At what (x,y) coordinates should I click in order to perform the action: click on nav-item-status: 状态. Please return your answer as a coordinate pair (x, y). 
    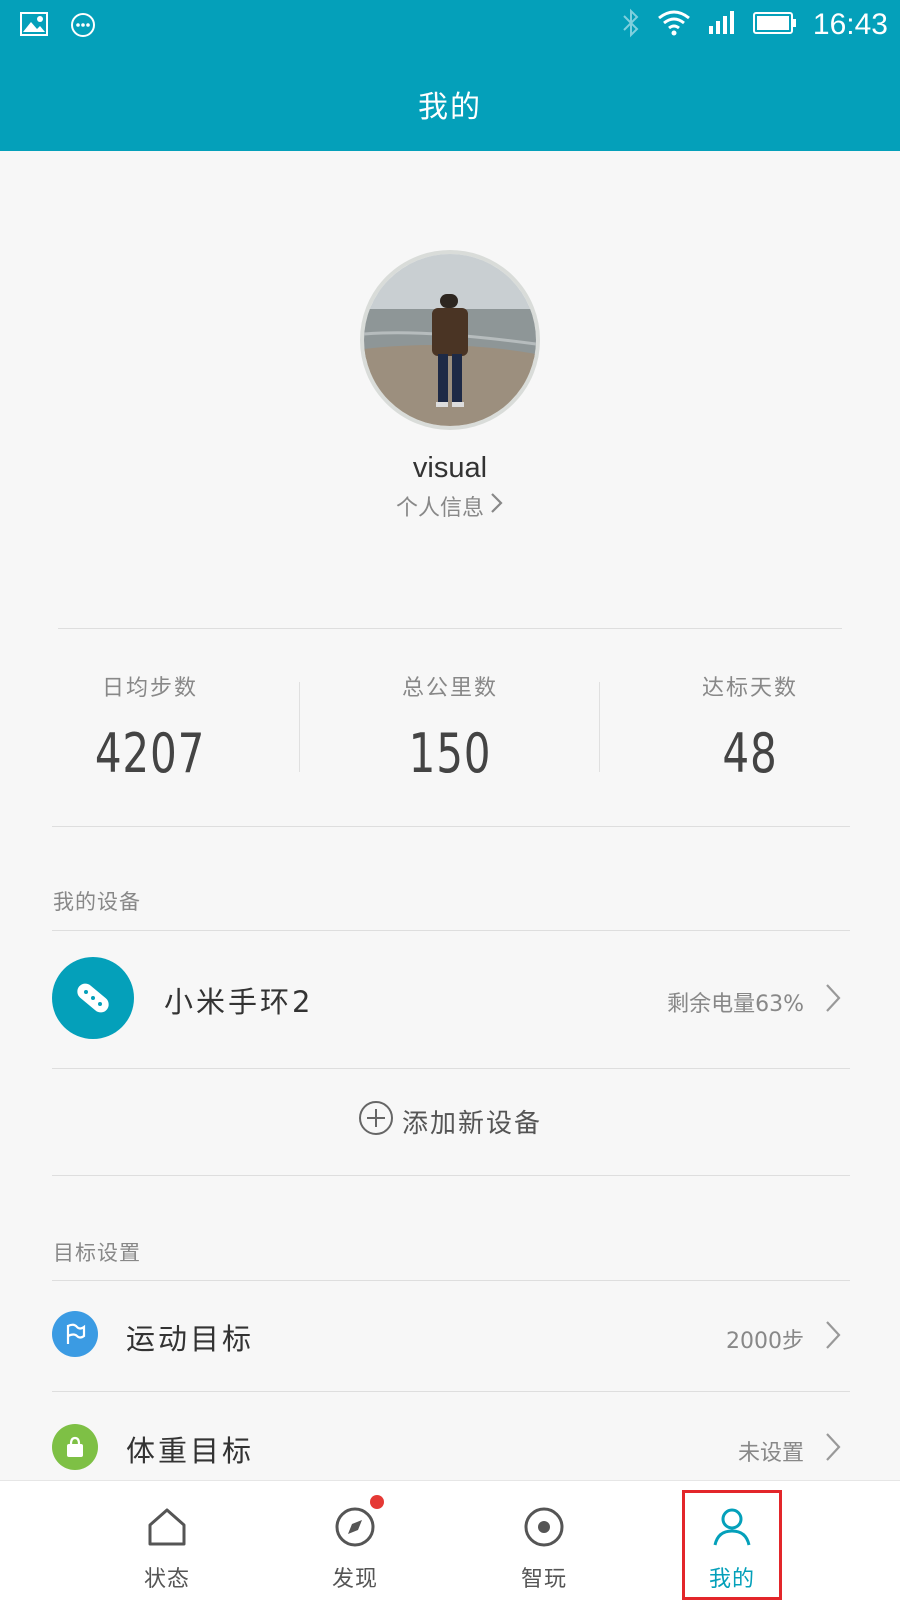
    Looking at the image, I should click on (167, 1540).